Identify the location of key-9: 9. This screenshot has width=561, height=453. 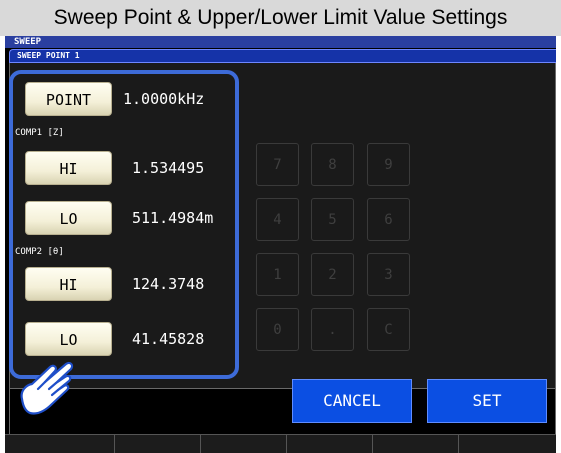
(388, 164).